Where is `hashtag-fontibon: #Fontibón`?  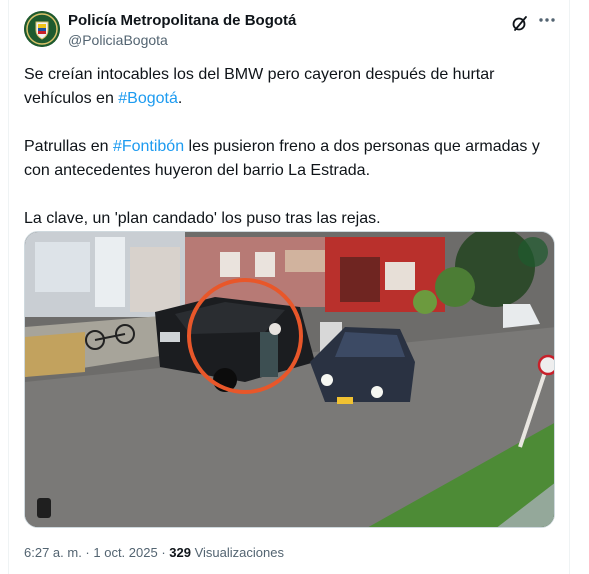
hashtag-fontibon: #Fontibón is located at coordinates (148, 146).